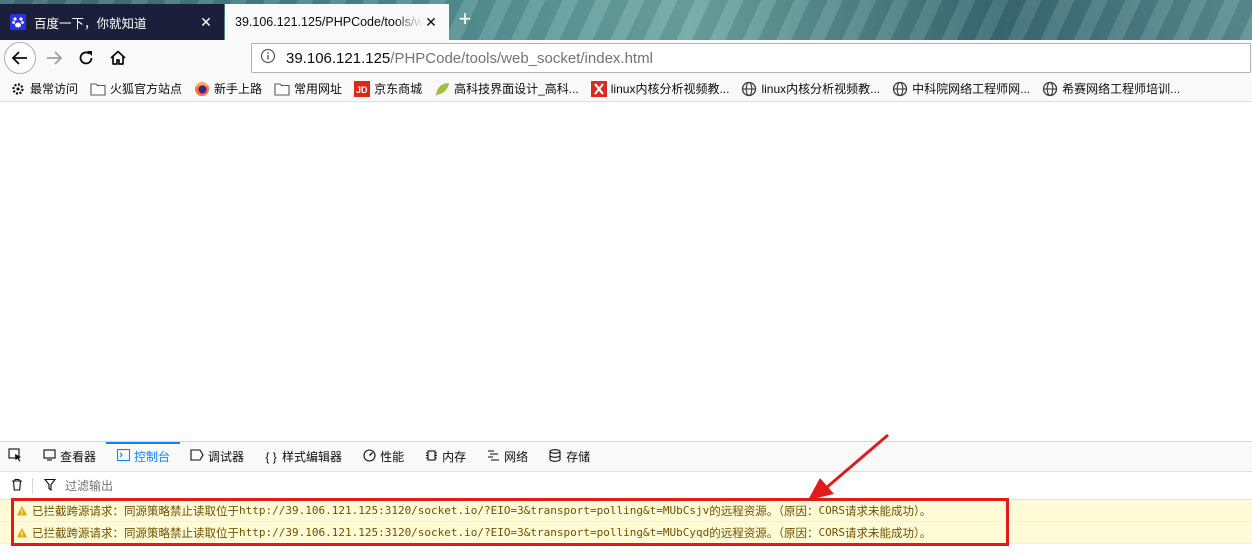 This screenshot has width=1252, height=558. What do you see at coordinates (598, 88) in the screenshot?
I see `red-x-icon` at bounding box center [598, 88].